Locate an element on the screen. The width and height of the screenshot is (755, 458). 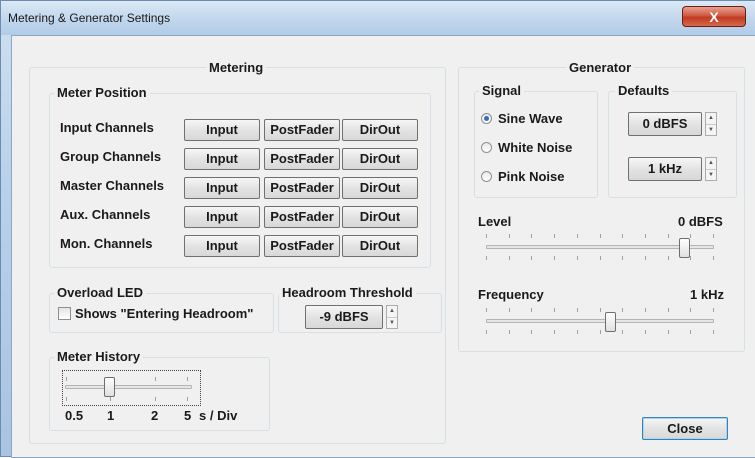
defaults-group is located at coordinates (672, 144).